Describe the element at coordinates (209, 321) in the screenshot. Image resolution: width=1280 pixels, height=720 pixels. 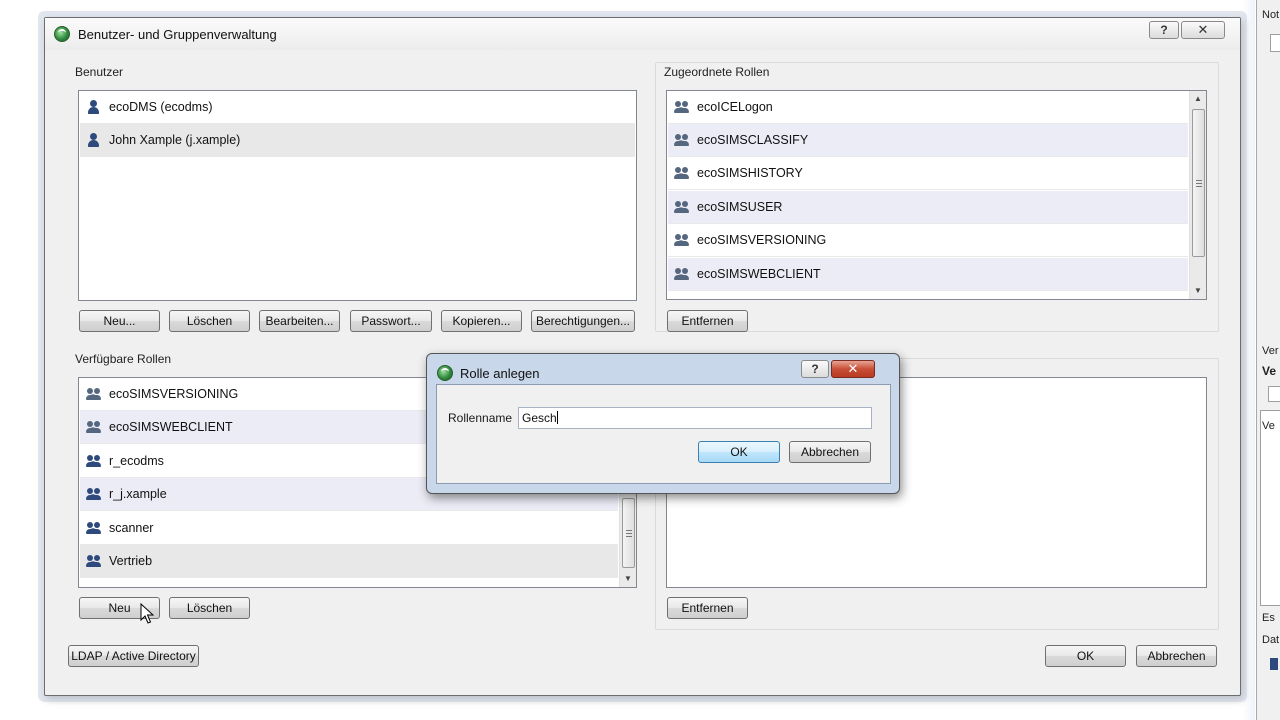
I see `delete-user-button: Löschen` at that location.